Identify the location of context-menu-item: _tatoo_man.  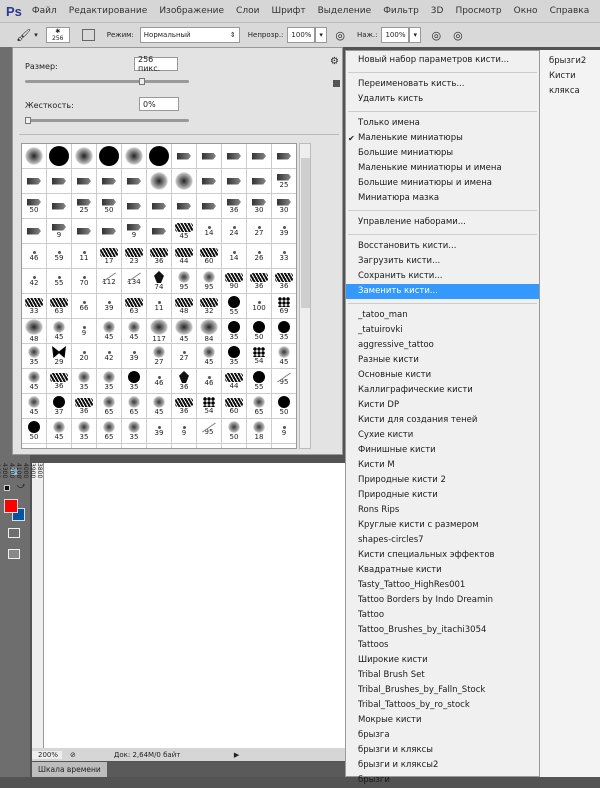
(442, 315).